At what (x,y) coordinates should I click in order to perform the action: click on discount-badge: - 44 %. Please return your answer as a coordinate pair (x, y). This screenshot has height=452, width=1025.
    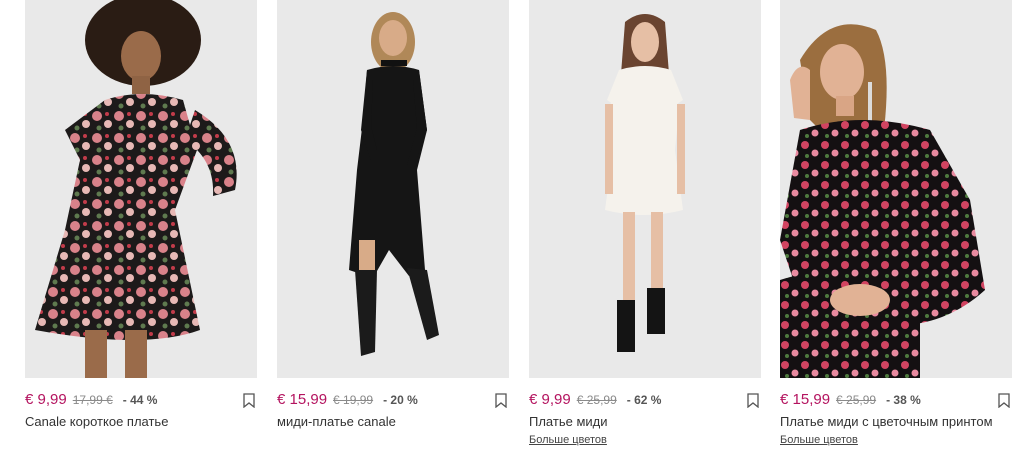
    Looking at the image, I should click on (140, 400).